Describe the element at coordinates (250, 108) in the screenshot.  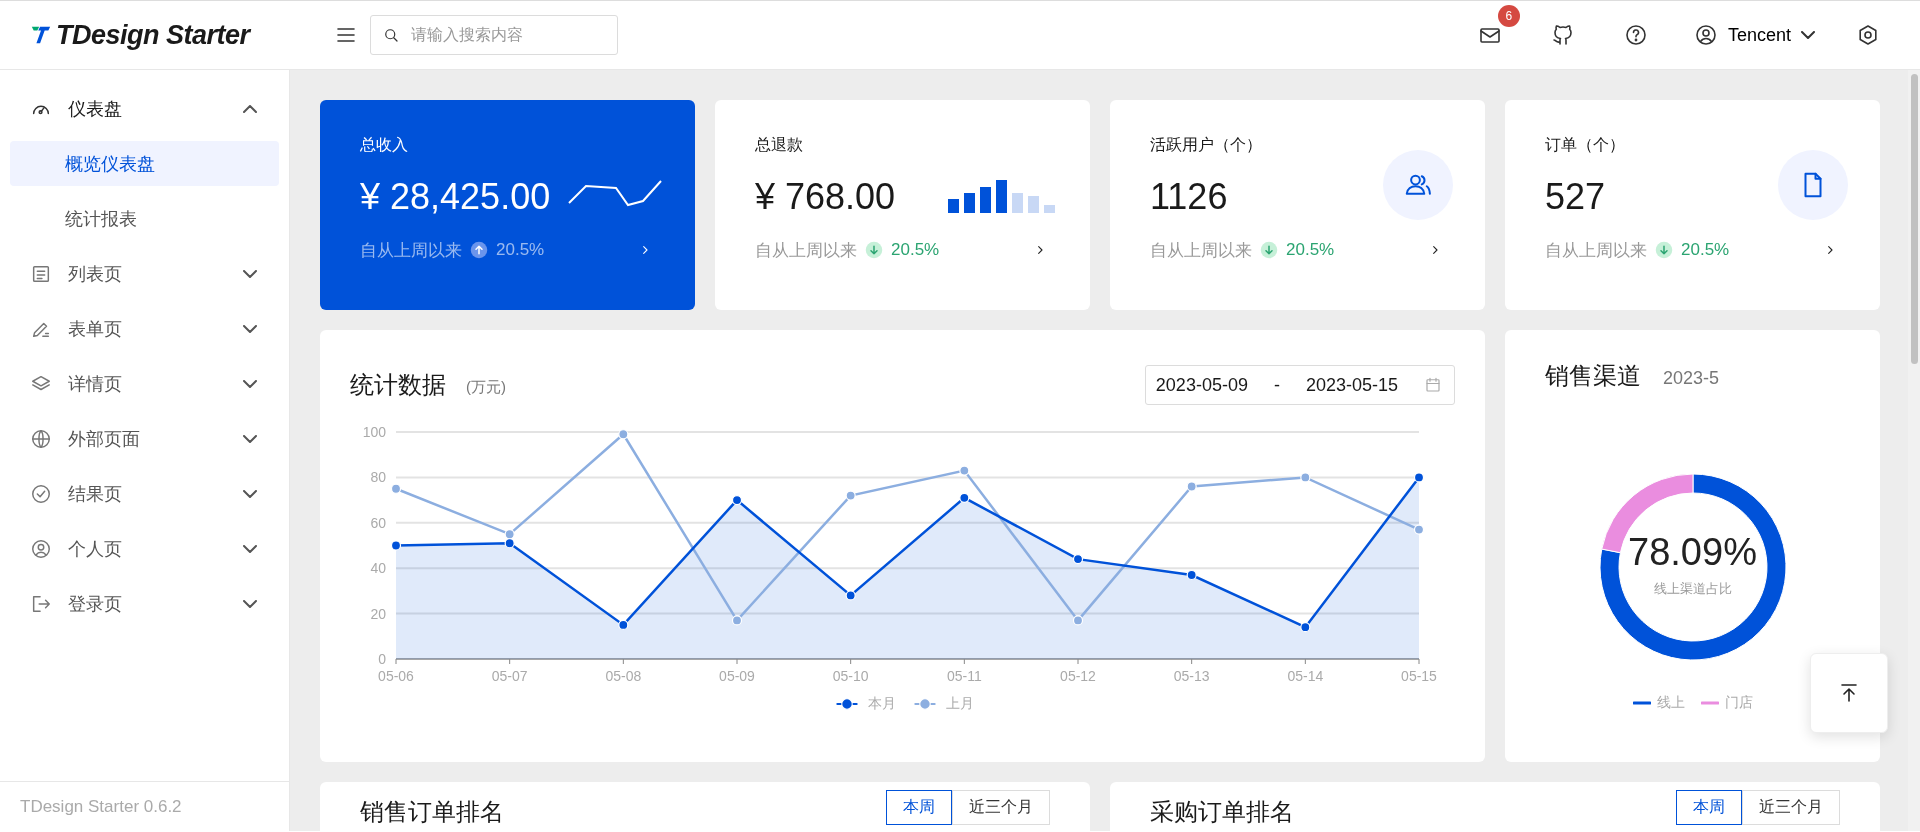
I see `collapse-icon` at that location.